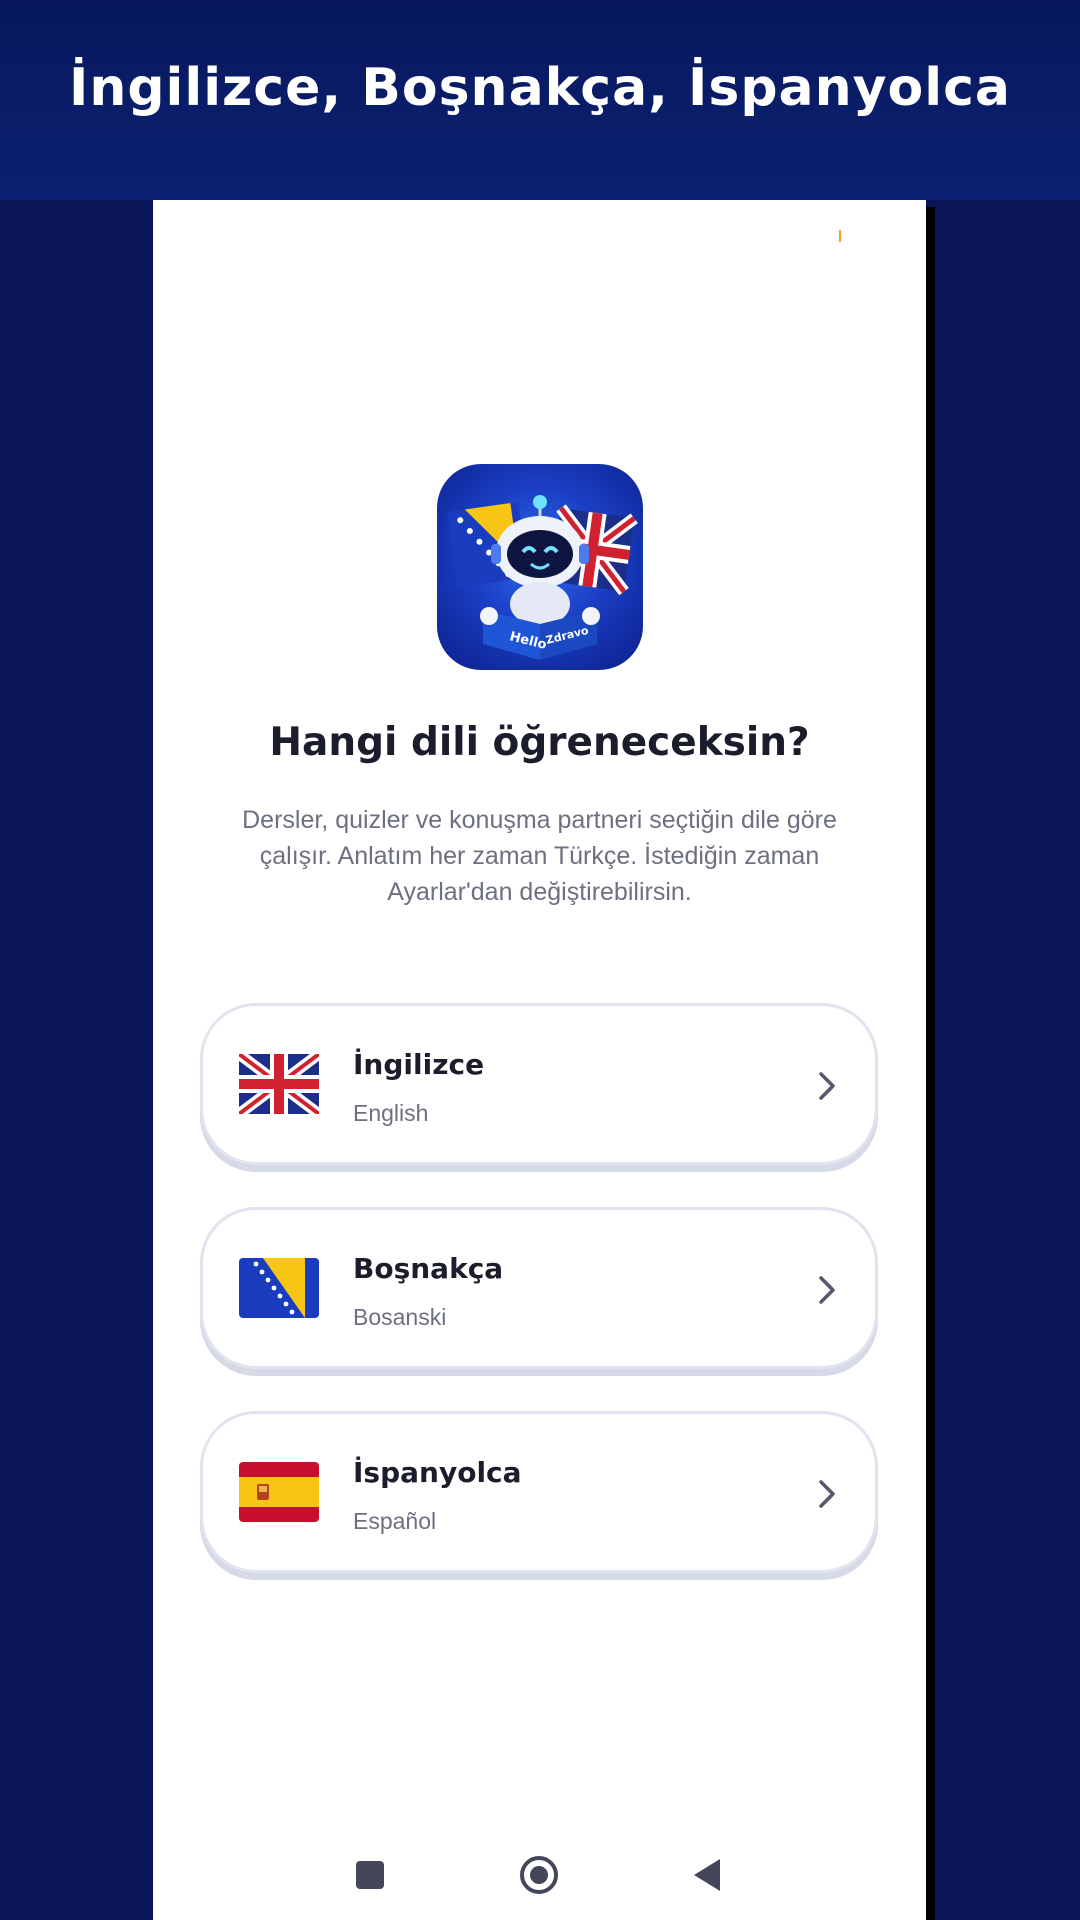  Describe the element at coordinates (437, 1472) in the screenshot. I see `language-name: İspanyolca` at that location.